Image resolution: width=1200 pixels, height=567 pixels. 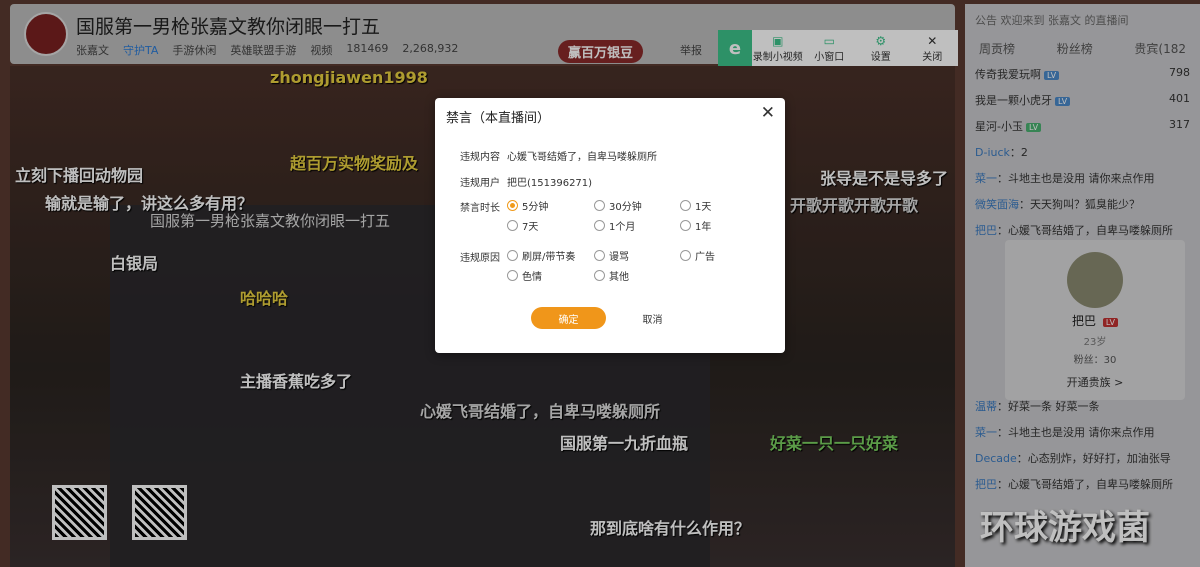 I want to click on dialog-title: 禁言（本直播间）, so click(x=498, y=118).